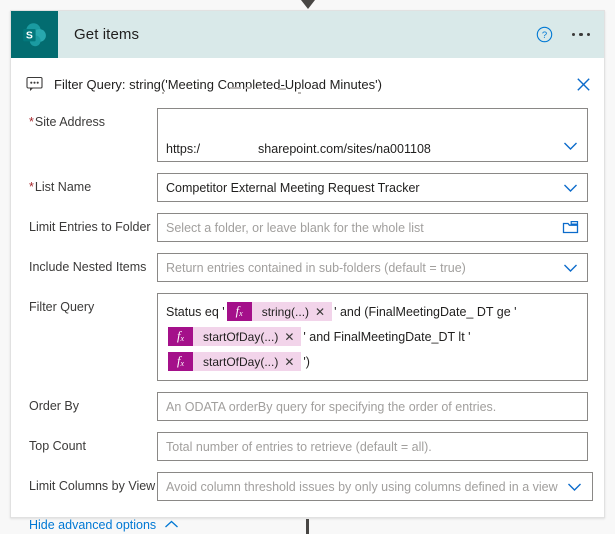 The width and height of the screenshot is (615, 534). I want to click on label-site-address: *Site Address, so click(93, 118).